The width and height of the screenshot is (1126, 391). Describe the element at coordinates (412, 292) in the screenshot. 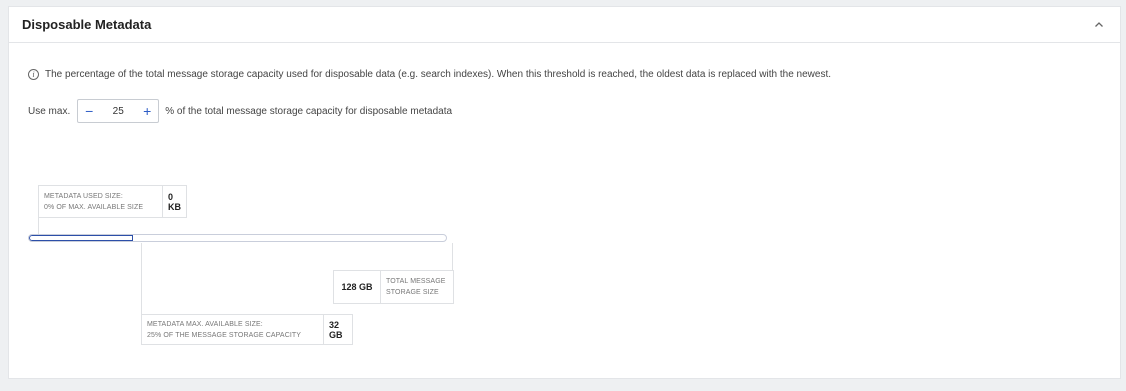

I see `total-label-line2: STORAGE SIZE` at that location.